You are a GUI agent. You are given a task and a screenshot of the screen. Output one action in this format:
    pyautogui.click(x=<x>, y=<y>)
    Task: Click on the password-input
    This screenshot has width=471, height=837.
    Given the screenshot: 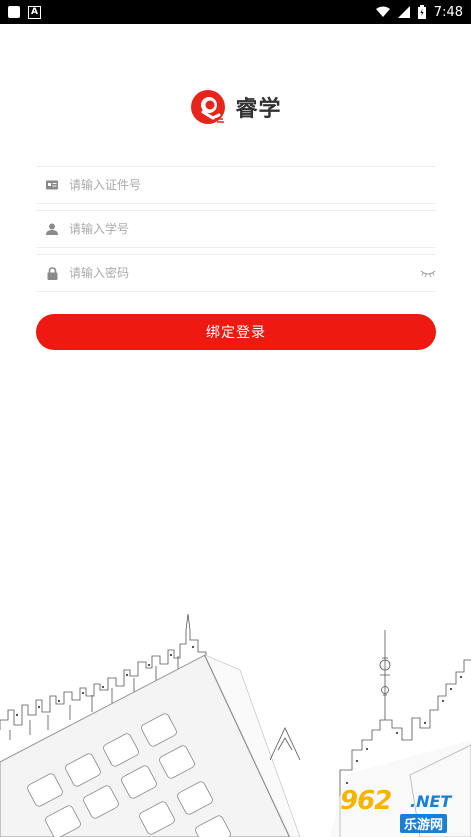 What is the action you would take?
    pyautogui.click(x=251, y=273)
    